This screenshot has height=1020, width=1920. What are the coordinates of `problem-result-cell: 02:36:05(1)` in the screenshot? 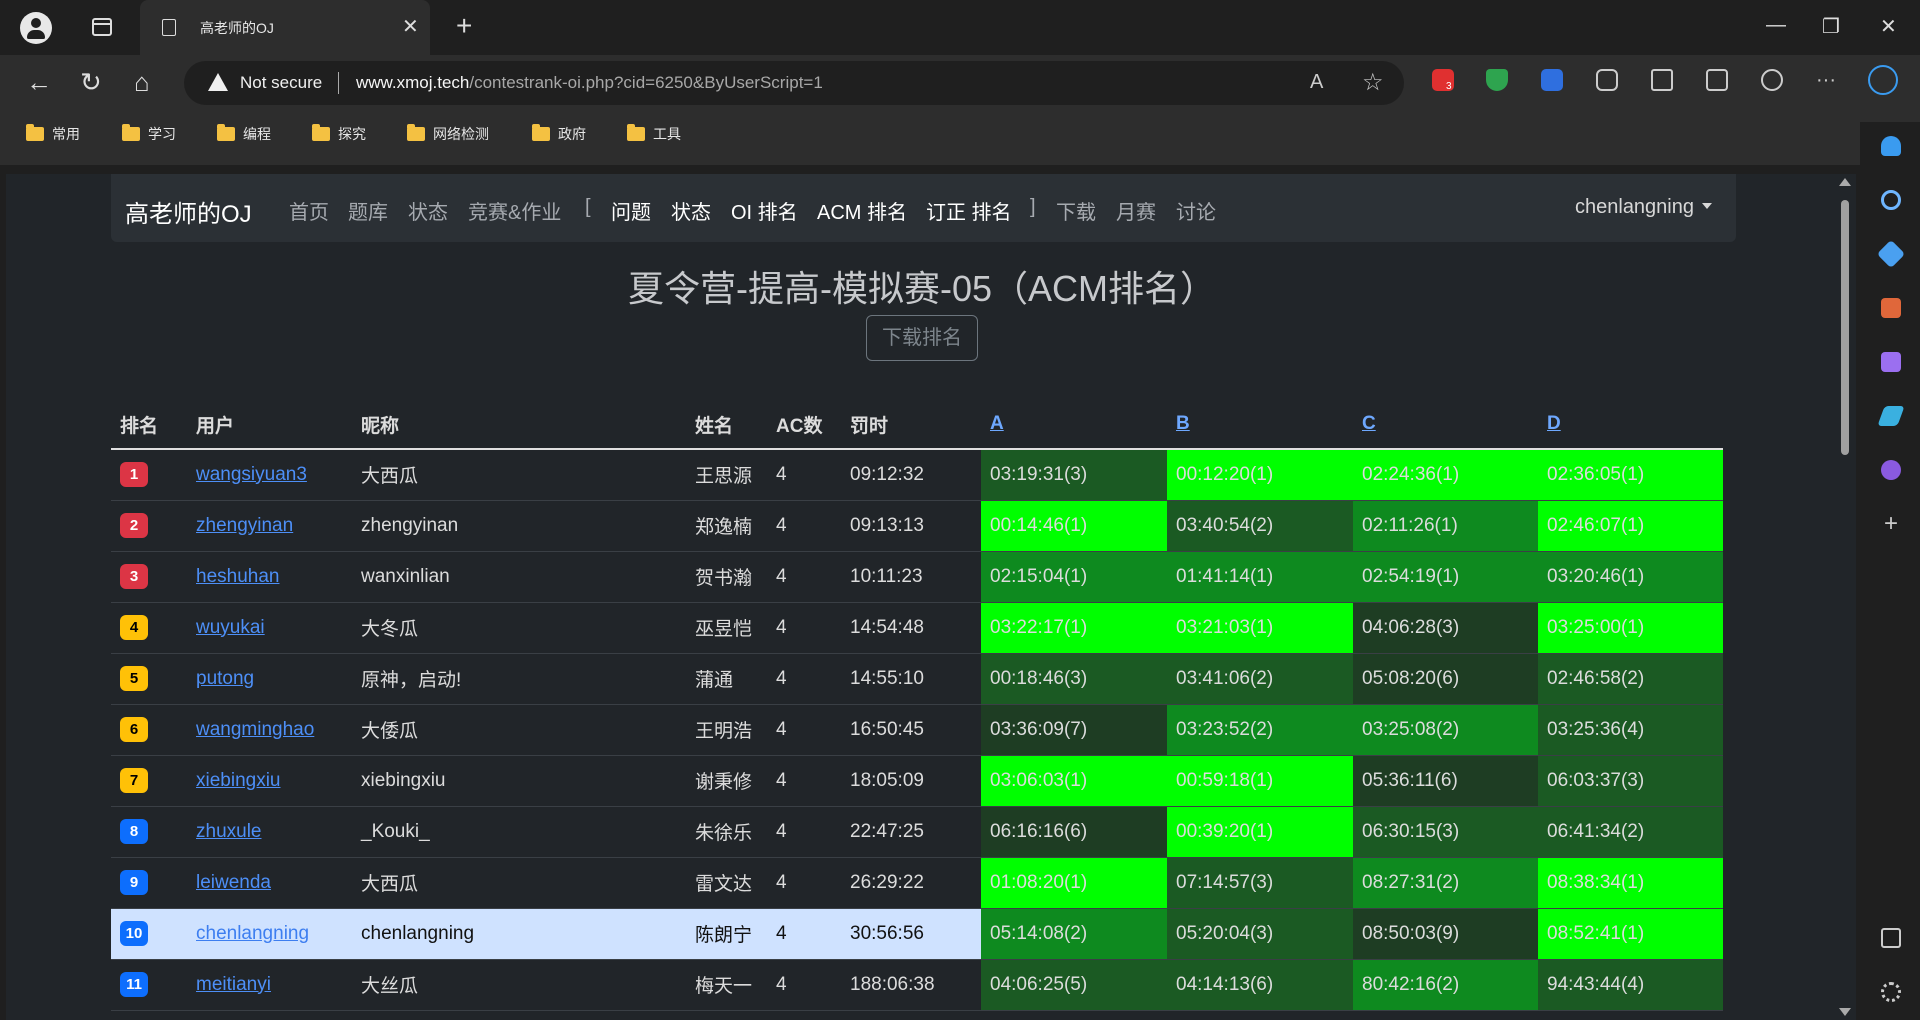 It's located at (1630, 475).